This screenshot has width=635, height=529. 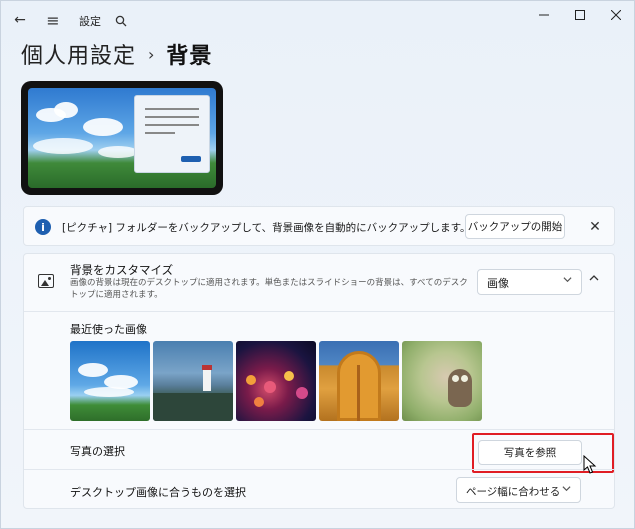 What do you see at coordinates (442, 381) in the screenshot?
I see `recent-image-owl` at bounding box center [442, 381].